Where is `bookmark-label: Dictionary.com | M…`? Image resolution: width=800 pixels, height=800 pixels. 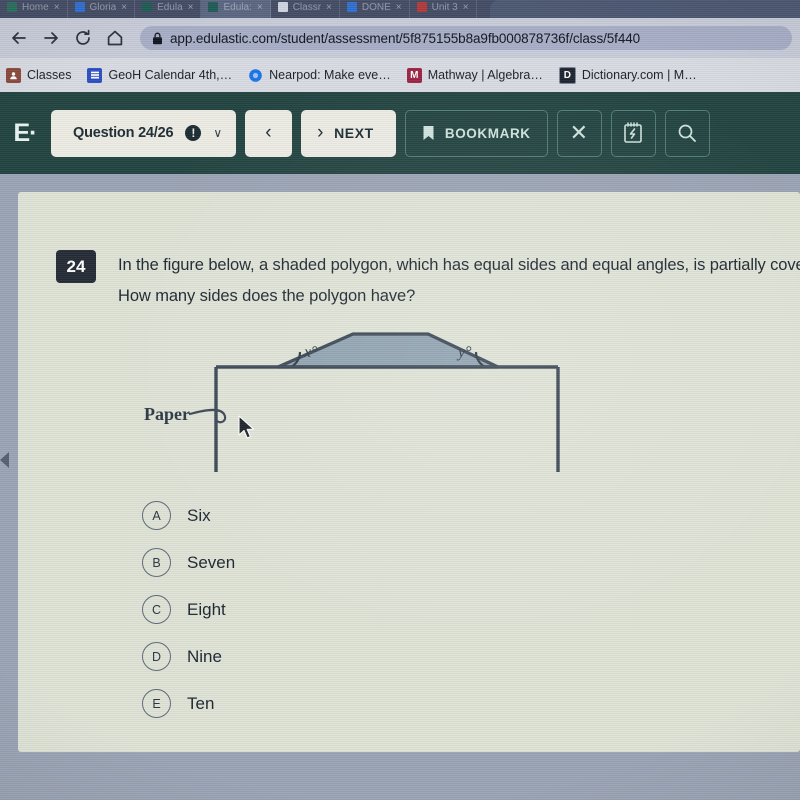 bookmark-label: Dictionary.com | M… is located at coordinates (639, 75).